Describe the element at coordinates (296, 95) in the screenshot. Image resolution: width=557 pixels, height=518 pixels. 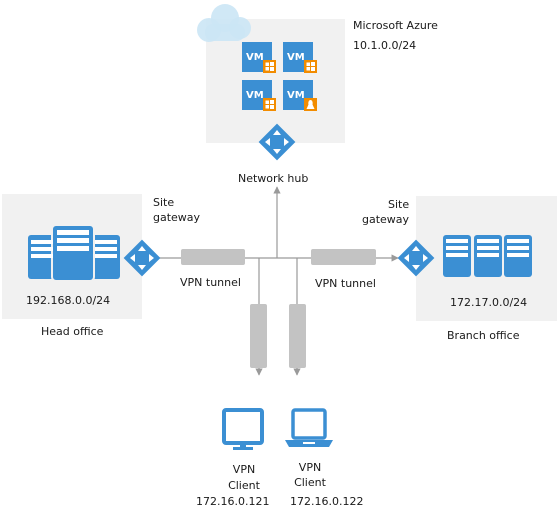
I see `vm-label-4: VM` at that location.